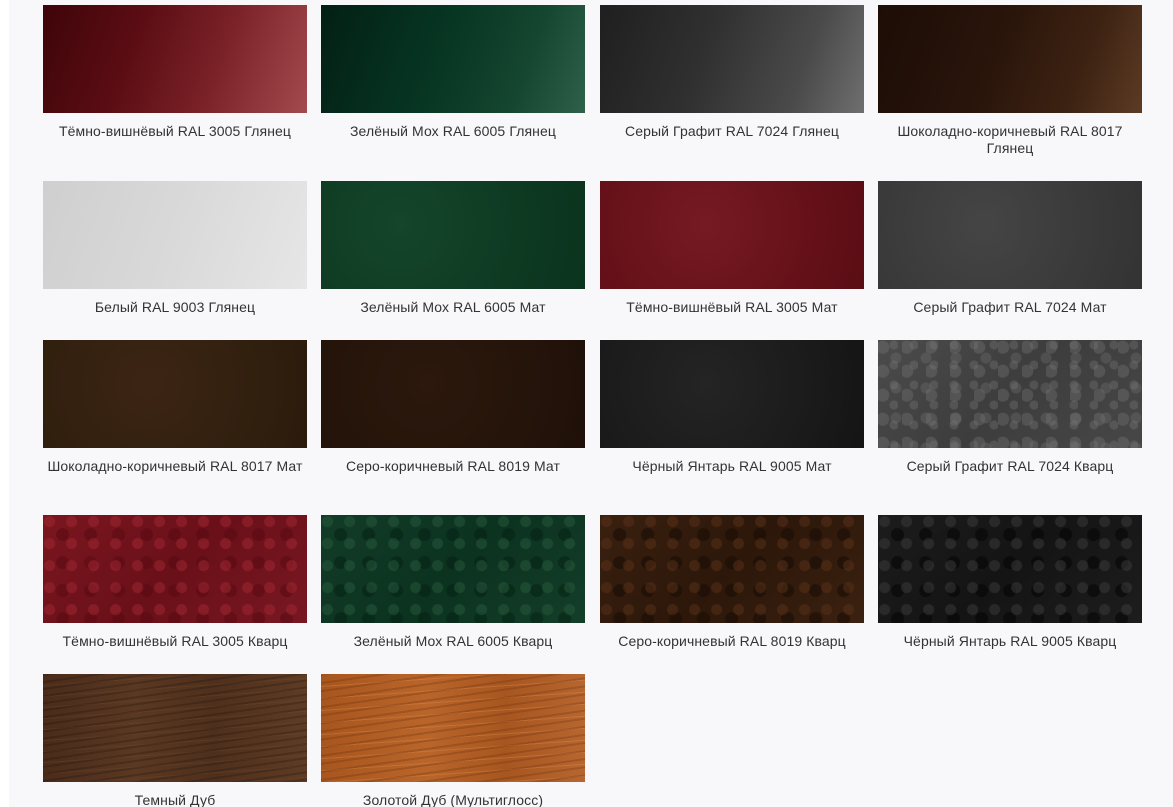 This screenshot has height=807, width=1173. I want to click on swatch-dark-oak: Темный Дуб, so click(175, 740).